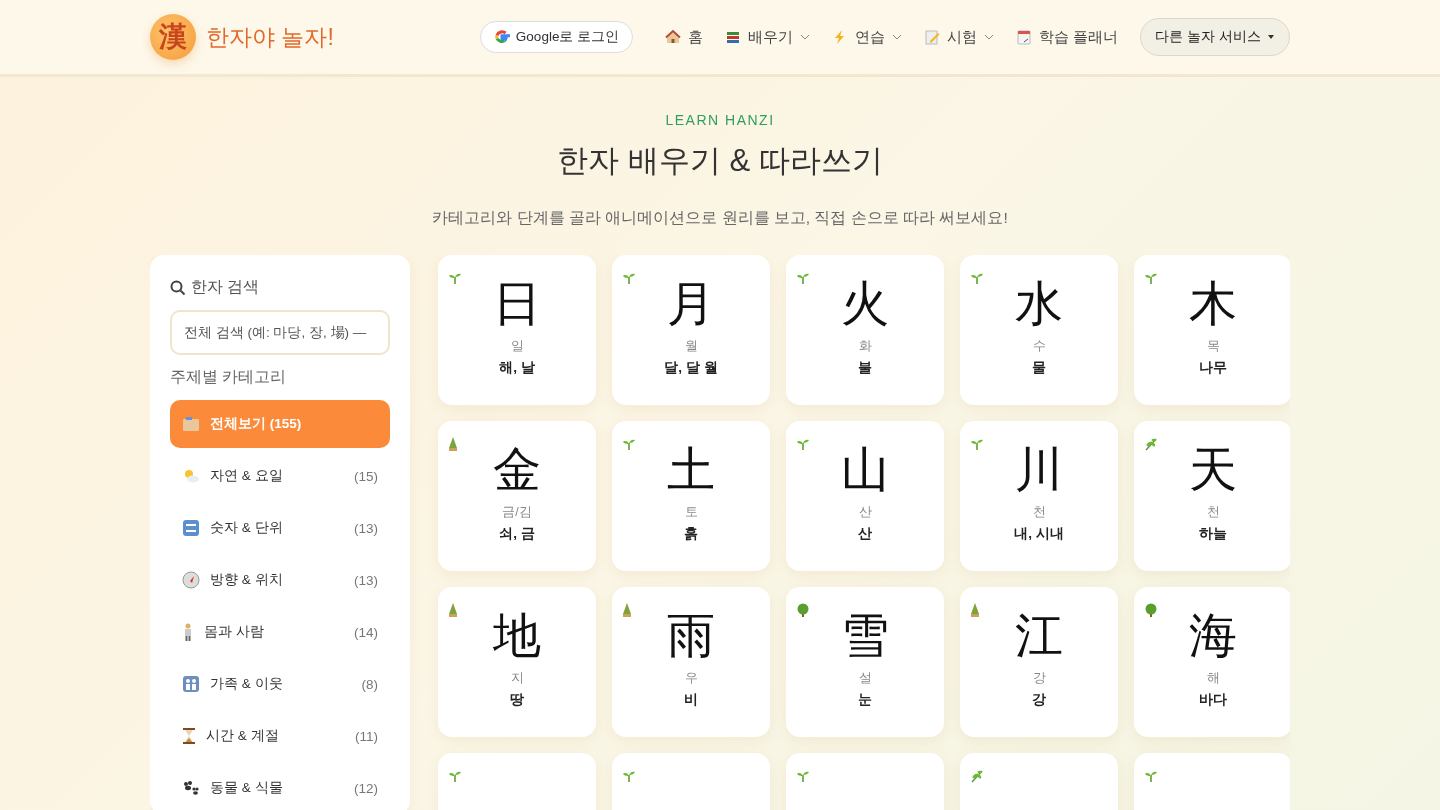  Describe the element at coordinates (1039, 699) in the screenshot. I see `meaning-label: 강` at that location.